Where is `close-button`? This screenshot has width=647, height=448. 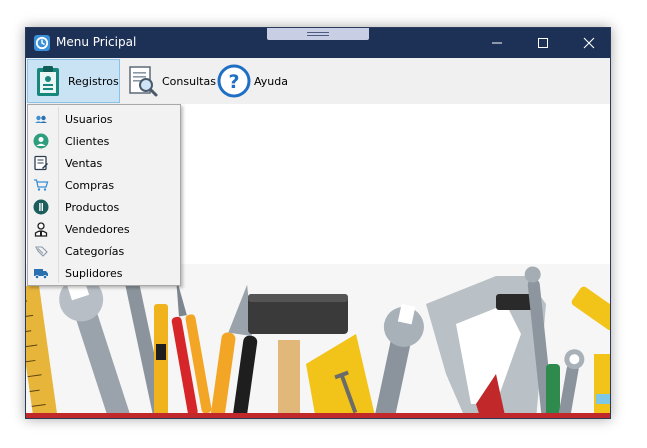 close-button is located at coordinates (588, 43).